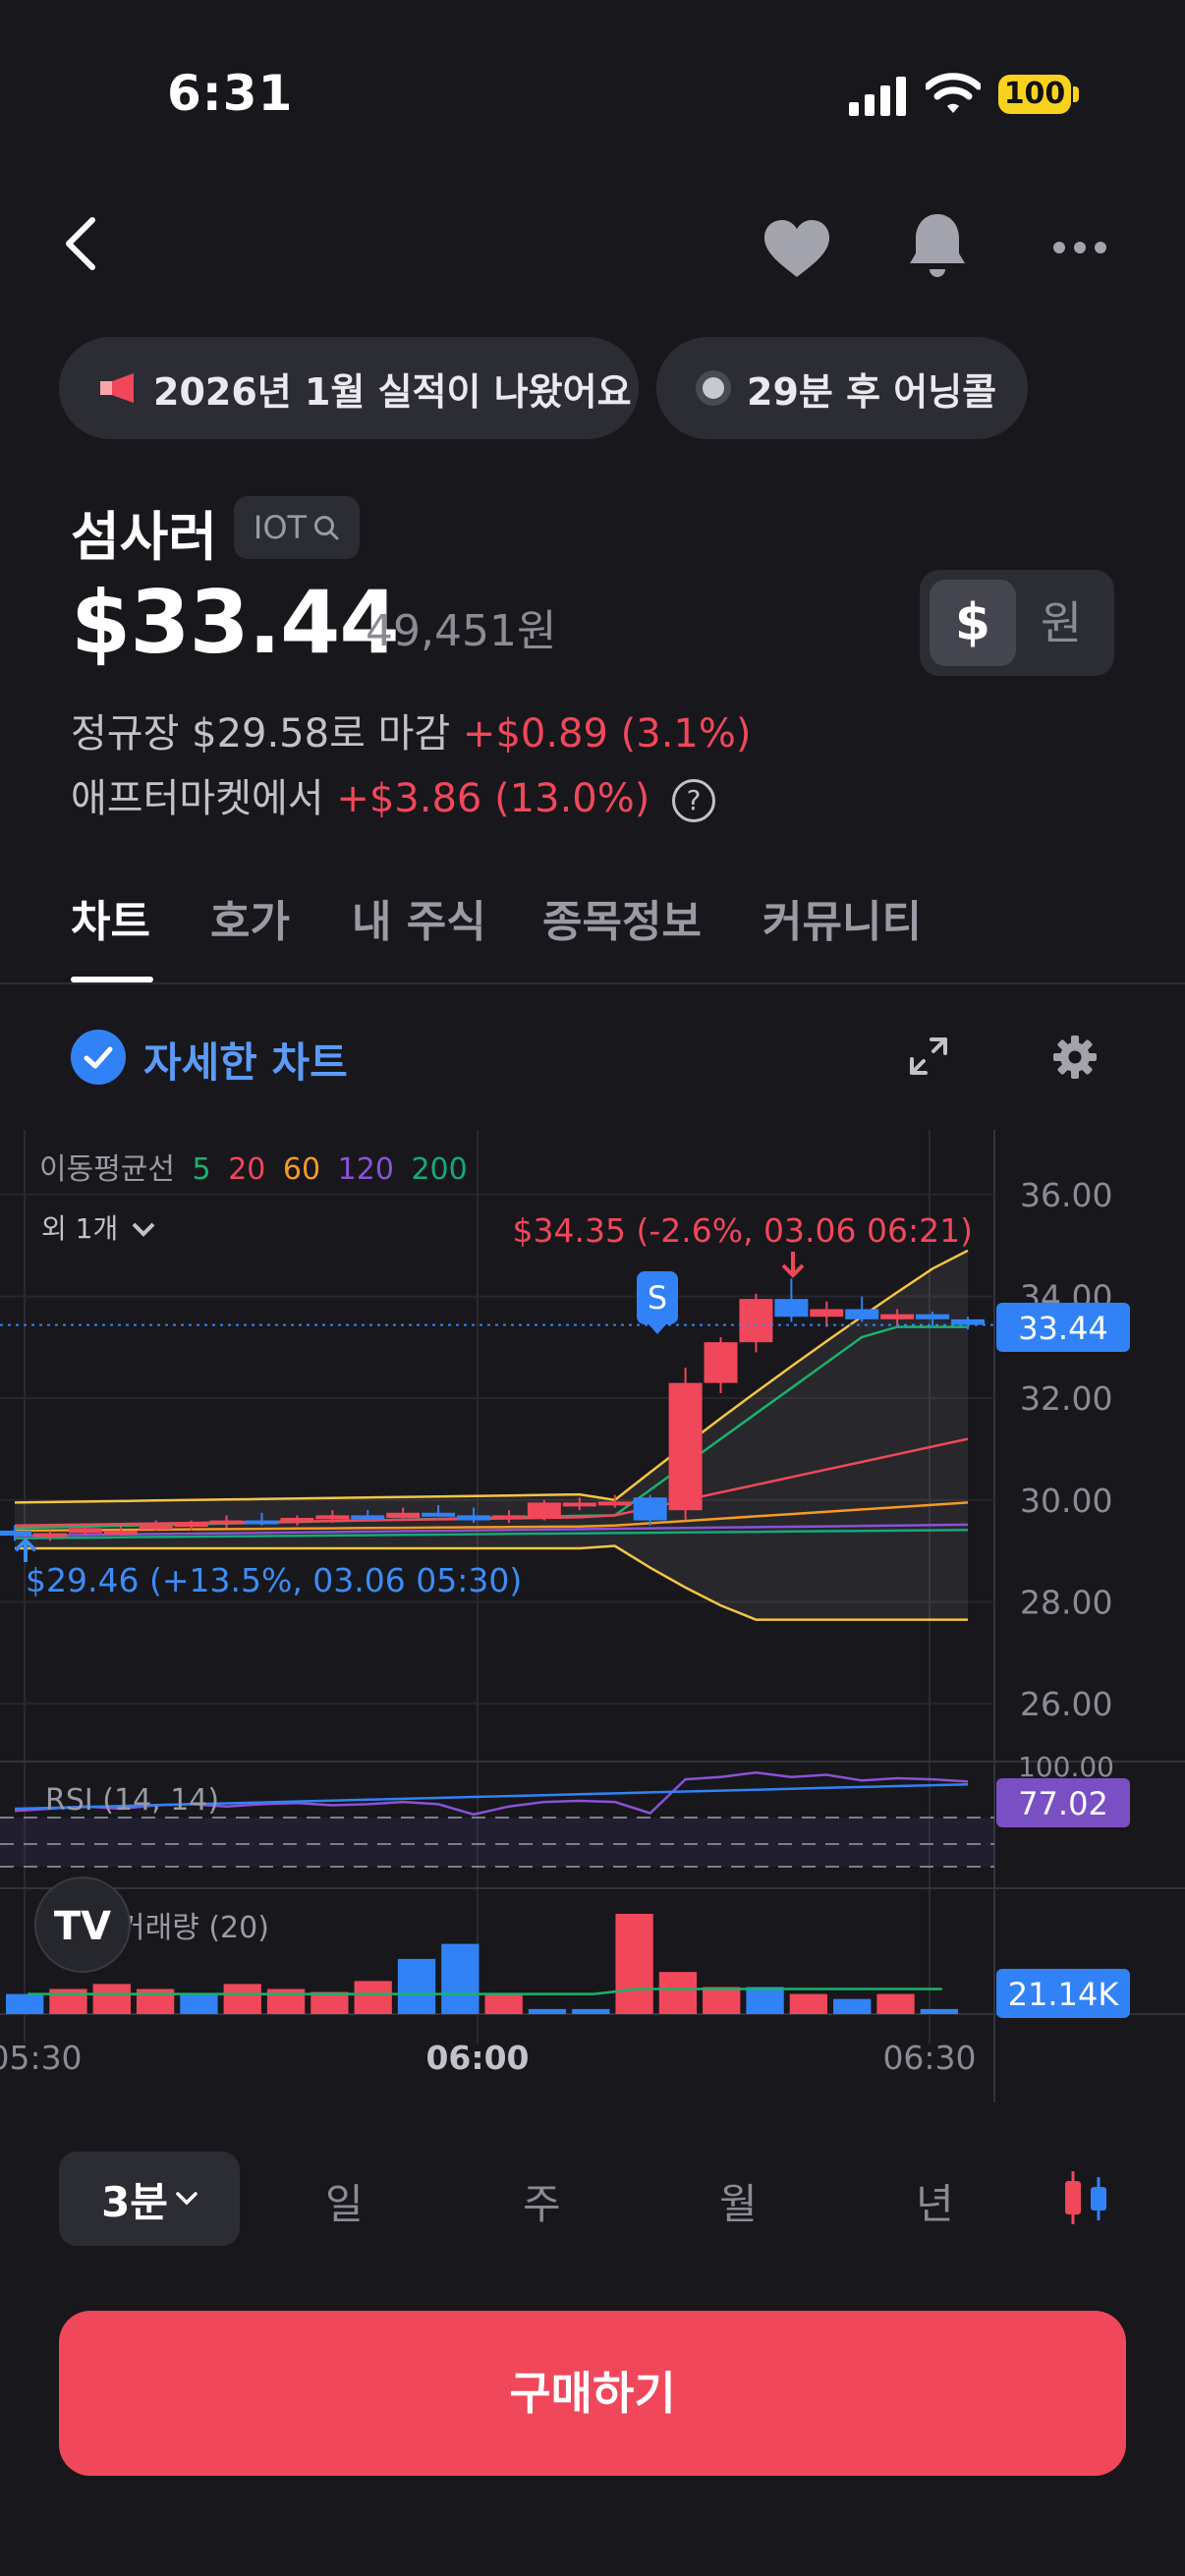 The width and height of the screenshot is (1185, 2576). Describe the element at coordinates (542, 2201) in the screenshot. I see `timeframe-week: 주` at that location.